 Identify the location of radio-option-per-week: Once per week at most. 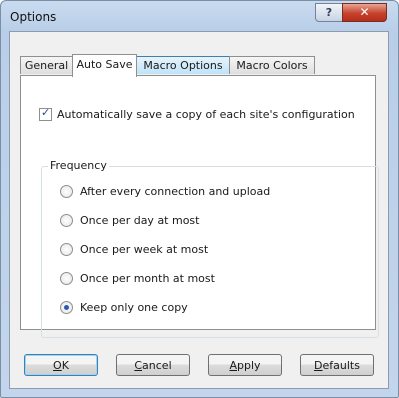
(134, 249).